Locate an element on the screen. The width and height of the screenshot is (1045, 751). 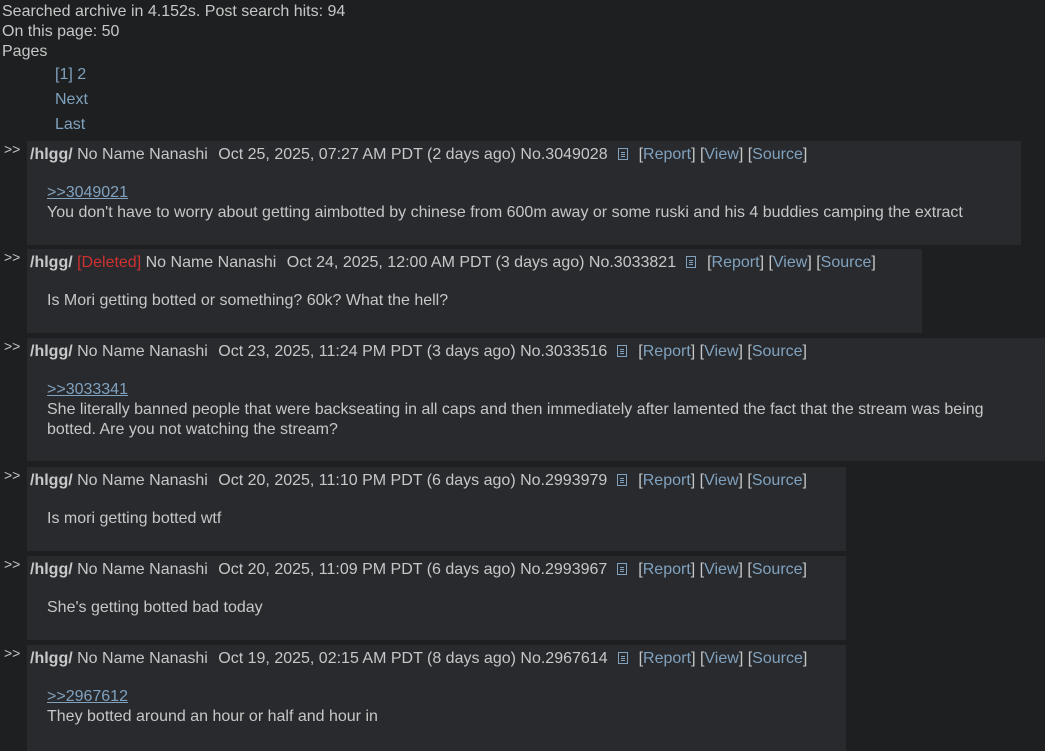
page-2-link: 2 is located at coordinates (81, 74).